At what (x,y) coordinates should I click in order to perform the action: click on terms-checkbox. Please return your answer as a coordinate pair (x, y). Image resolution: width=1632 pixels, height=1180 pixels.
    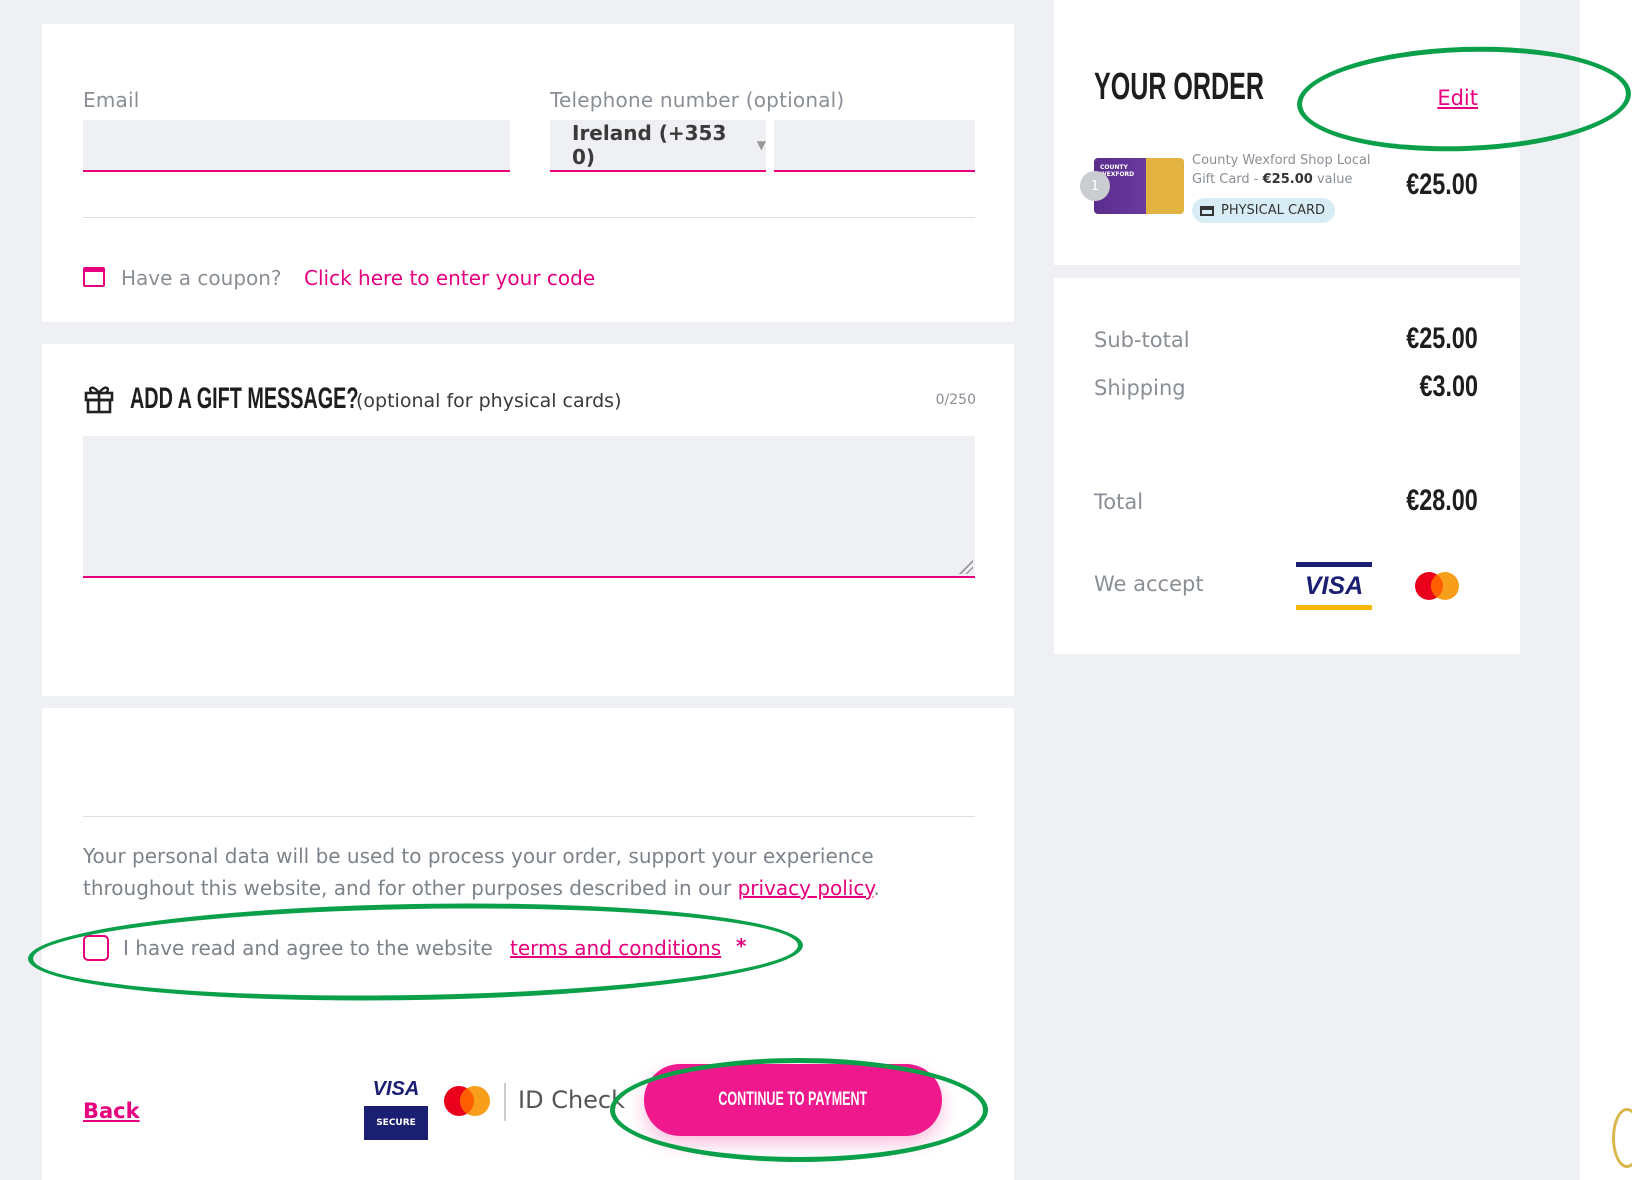
    Looking at the image, I should click on (96, 948).